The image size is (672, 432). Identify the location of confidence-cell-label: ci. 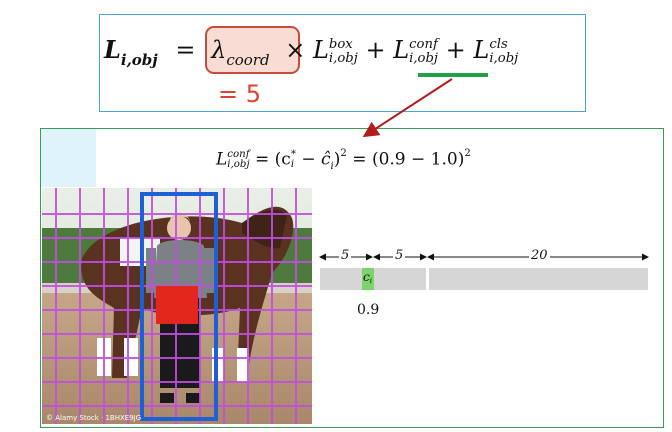
(367, 277).